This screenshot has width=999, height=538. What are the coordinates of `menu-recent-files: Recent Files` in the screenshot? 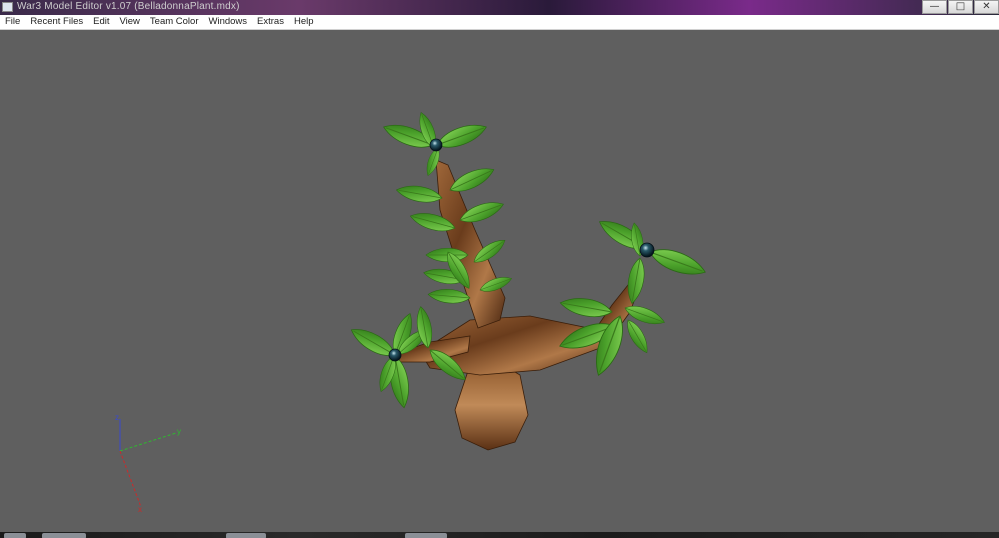 It's located at (56, 22).